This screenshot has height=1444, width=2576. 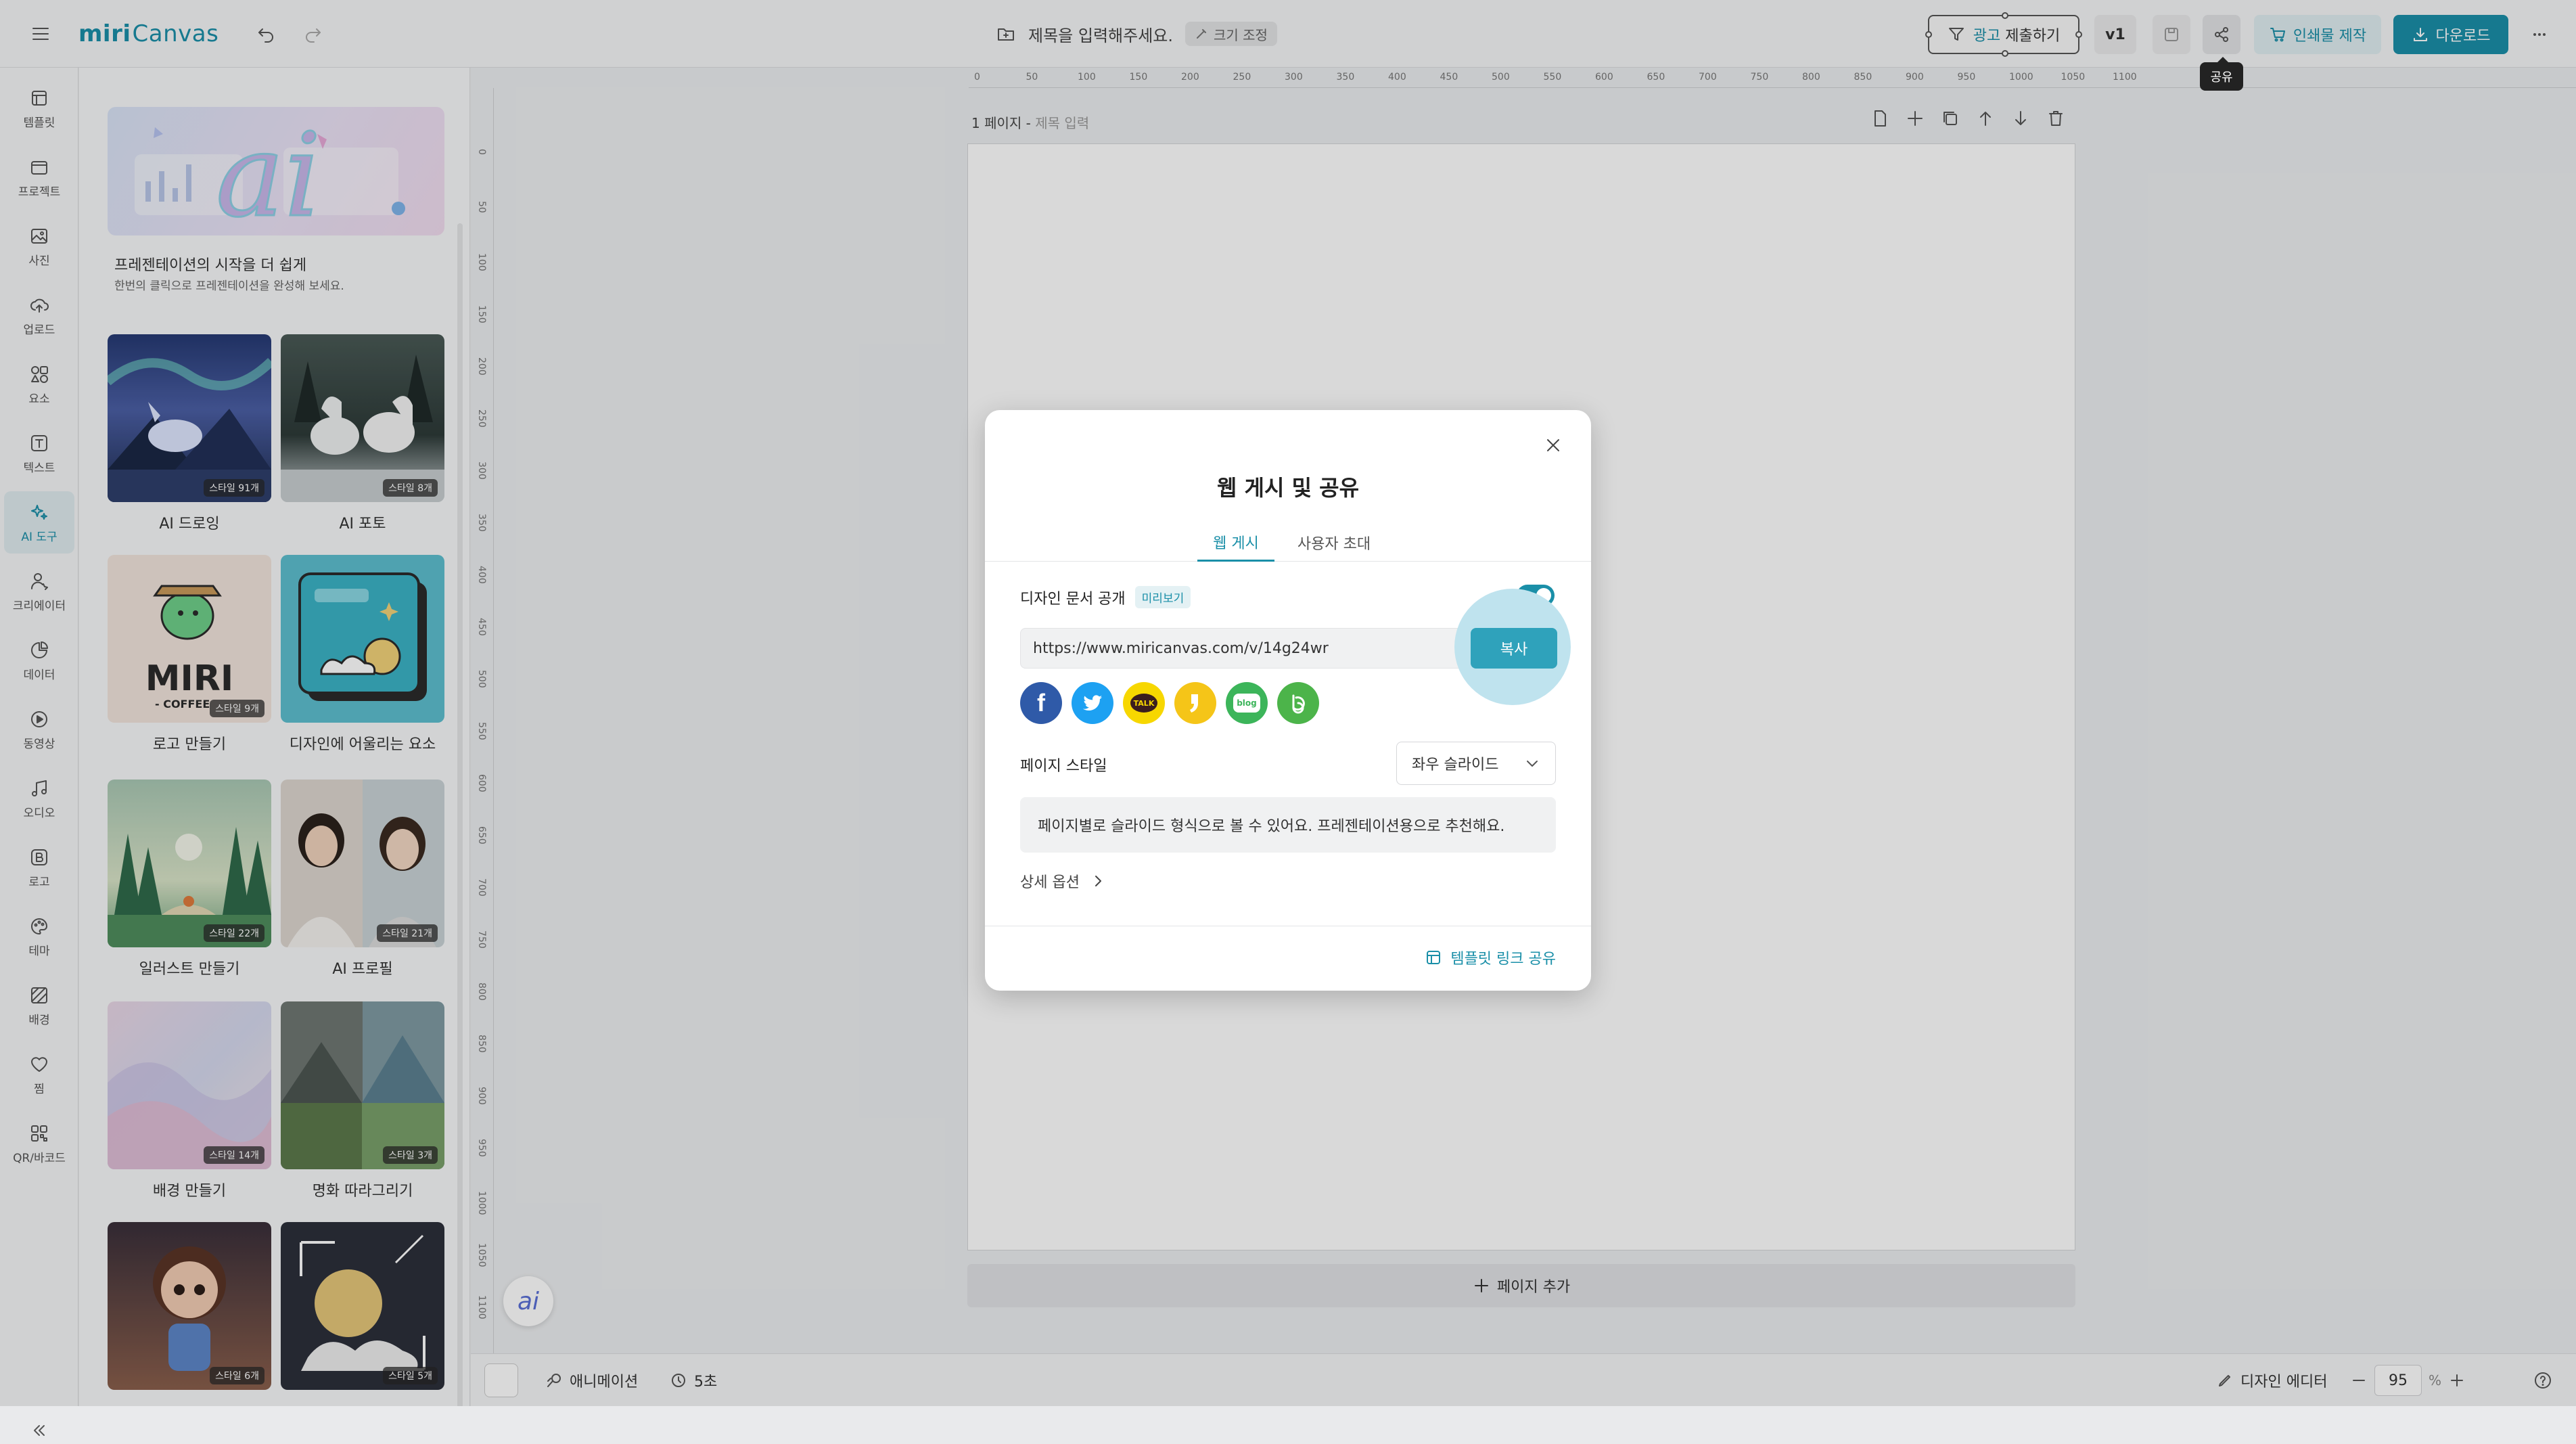 What do you see at coordinates (1434, 957) in the screenshot?
I see `template-icon` at bounding box center [1434, 957].